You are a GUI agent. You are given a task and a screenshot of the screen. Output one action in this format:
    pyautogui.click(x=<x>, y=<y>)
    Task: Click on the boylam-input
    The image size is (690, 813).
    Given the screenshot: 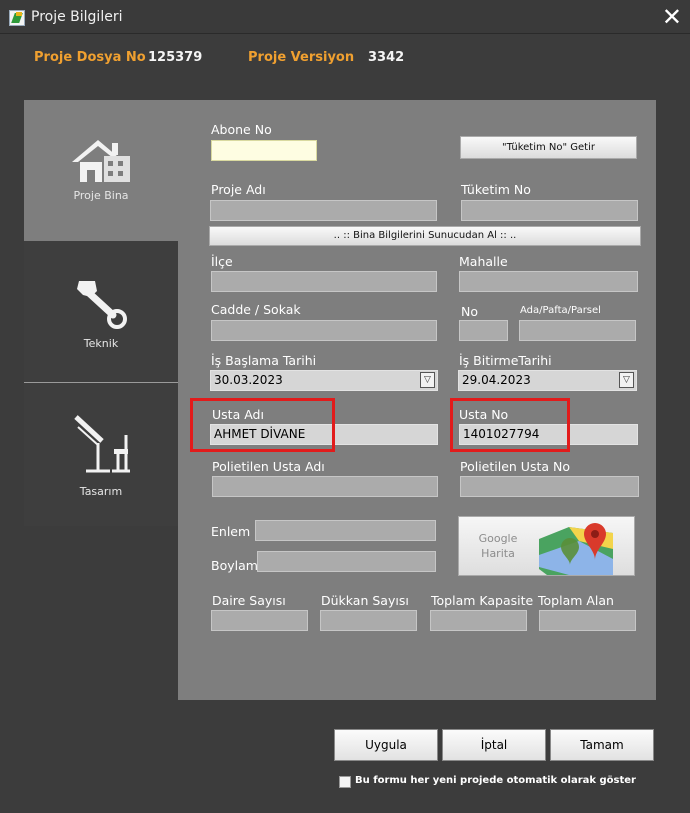 What is the action you would take?
    pyautogui.click(x=346, y=561)
    